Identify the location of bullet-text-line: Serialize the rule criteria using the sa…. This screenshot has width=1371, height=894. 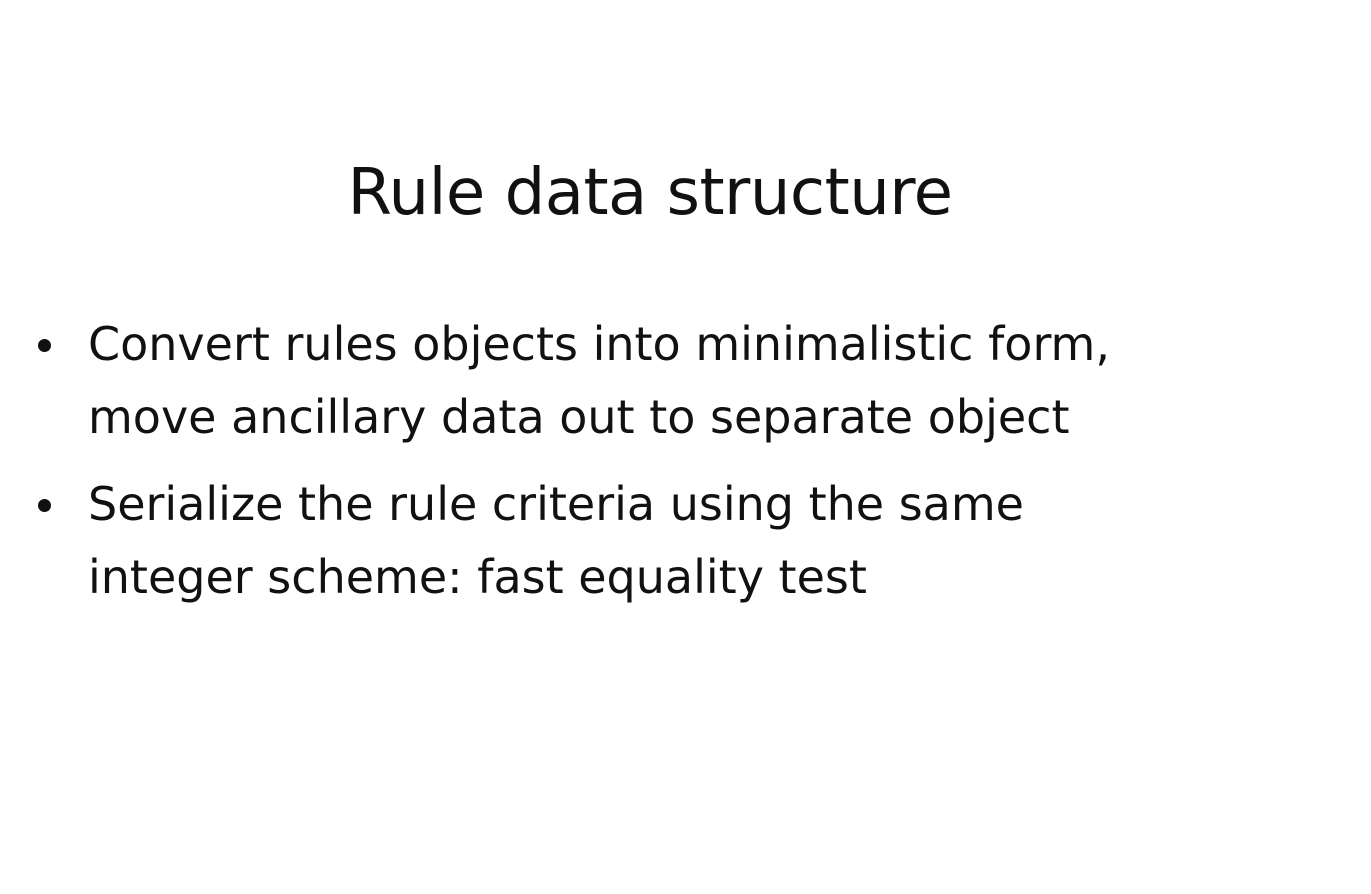
(556, 504).